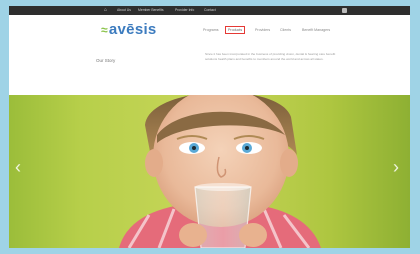  I want to click on nav-products: Products, so click(235, 30).